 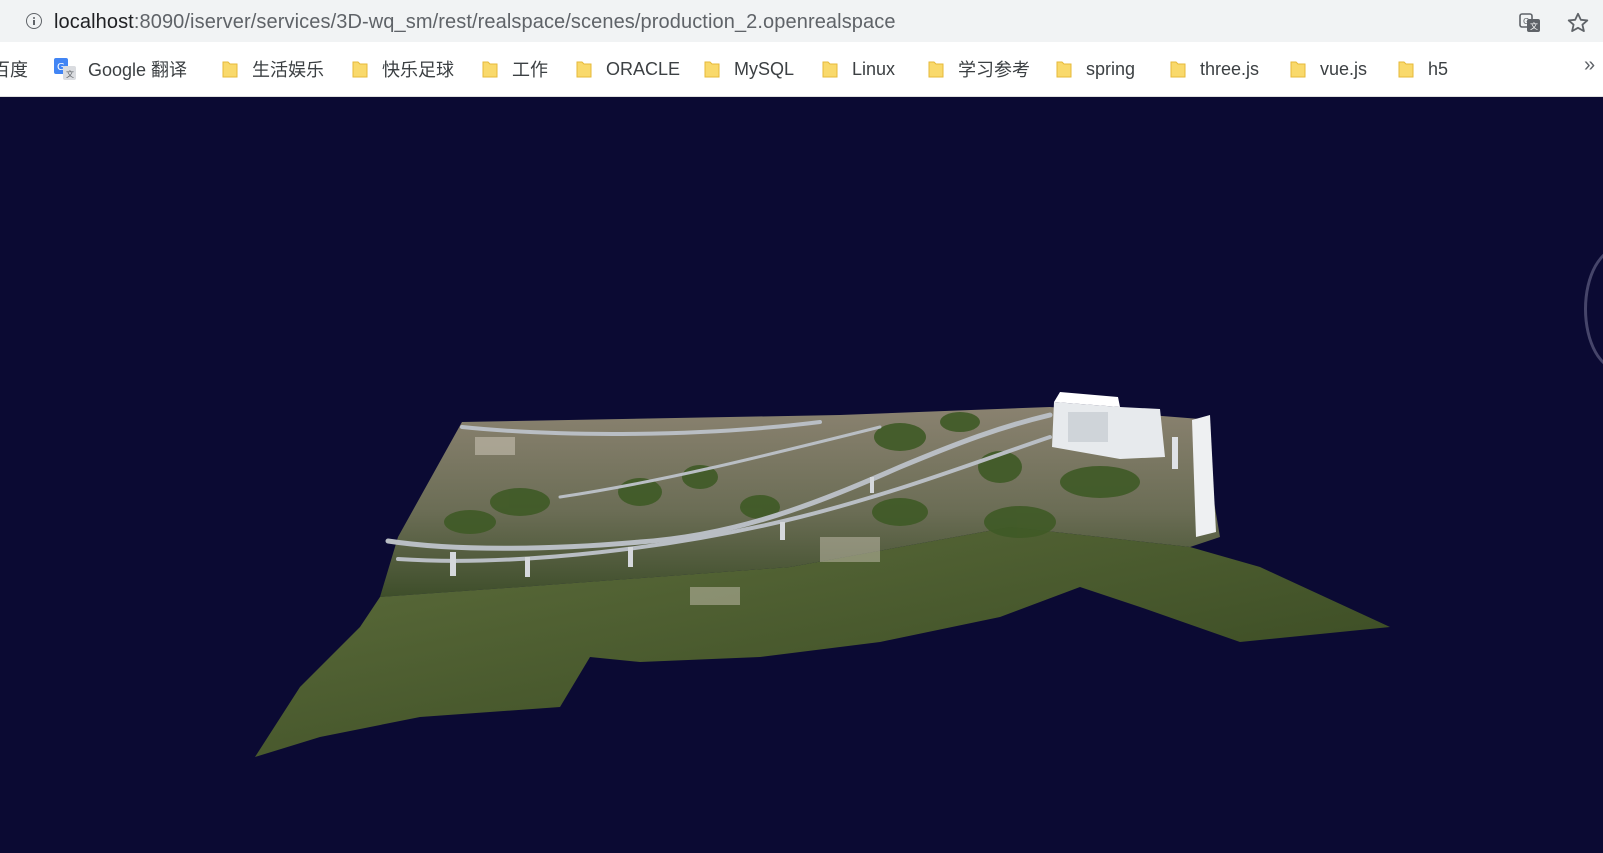 I want to click on bookmark-label: 快乐足球, so click(x=418, y=70).